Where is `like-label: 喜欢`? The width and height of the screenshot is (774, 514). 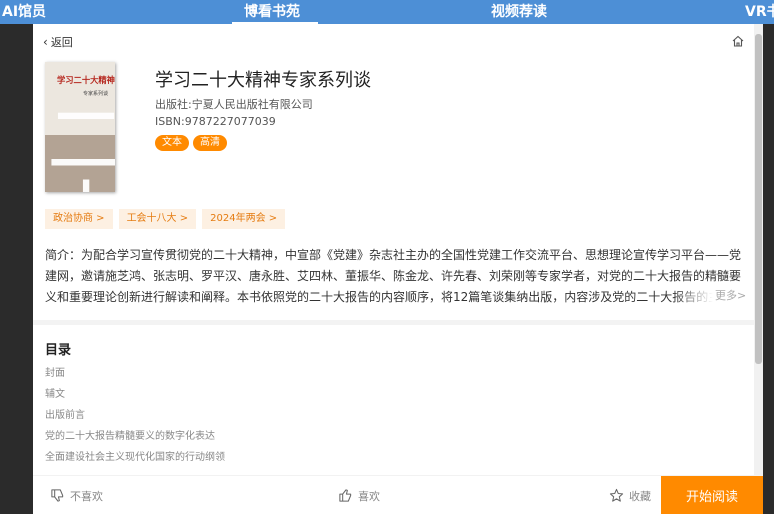 like-label: 喜欢 is located at coordinates (369, 496).